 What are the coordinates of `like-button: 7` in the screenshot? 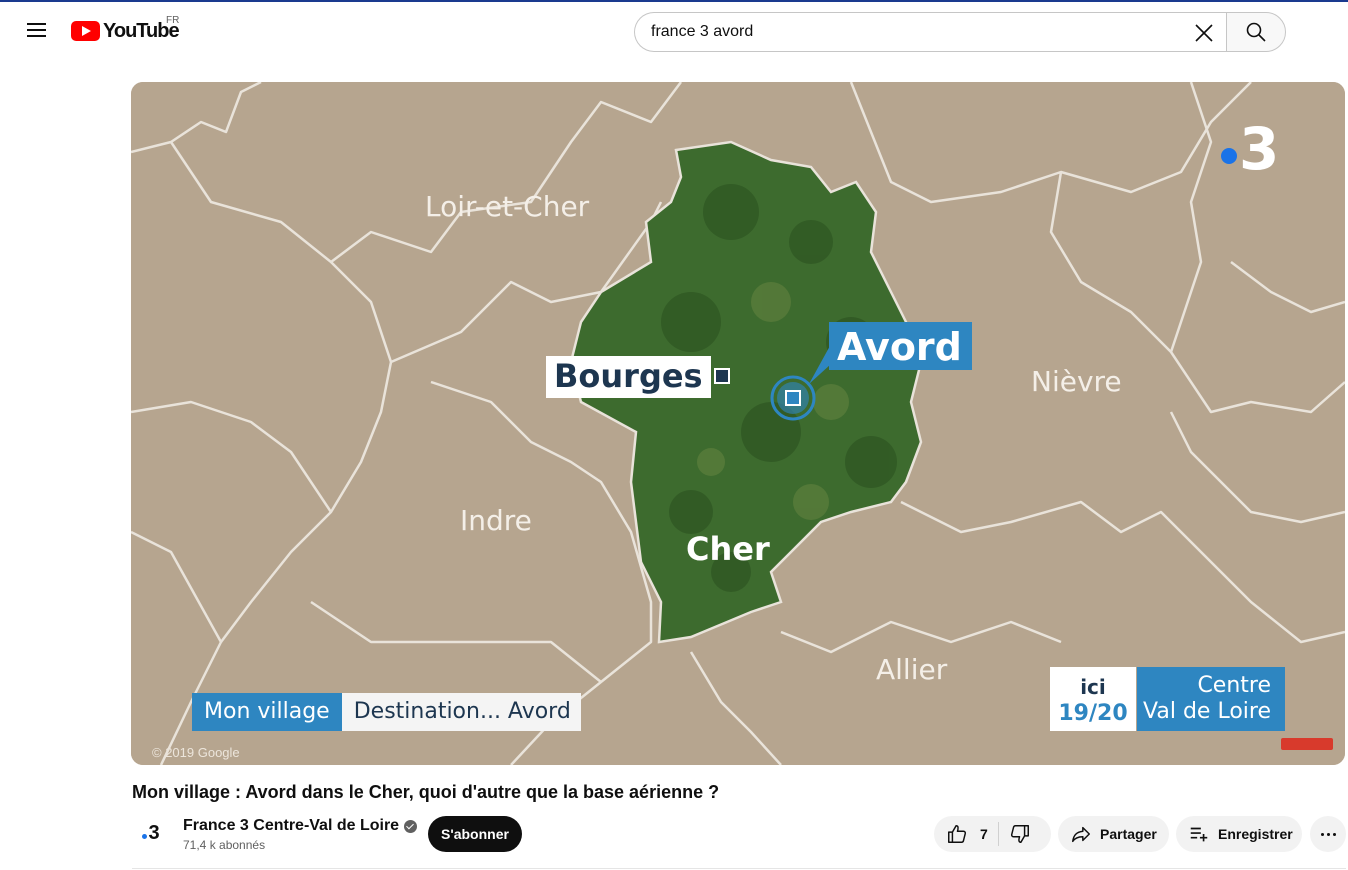 It's located at (966, 834).